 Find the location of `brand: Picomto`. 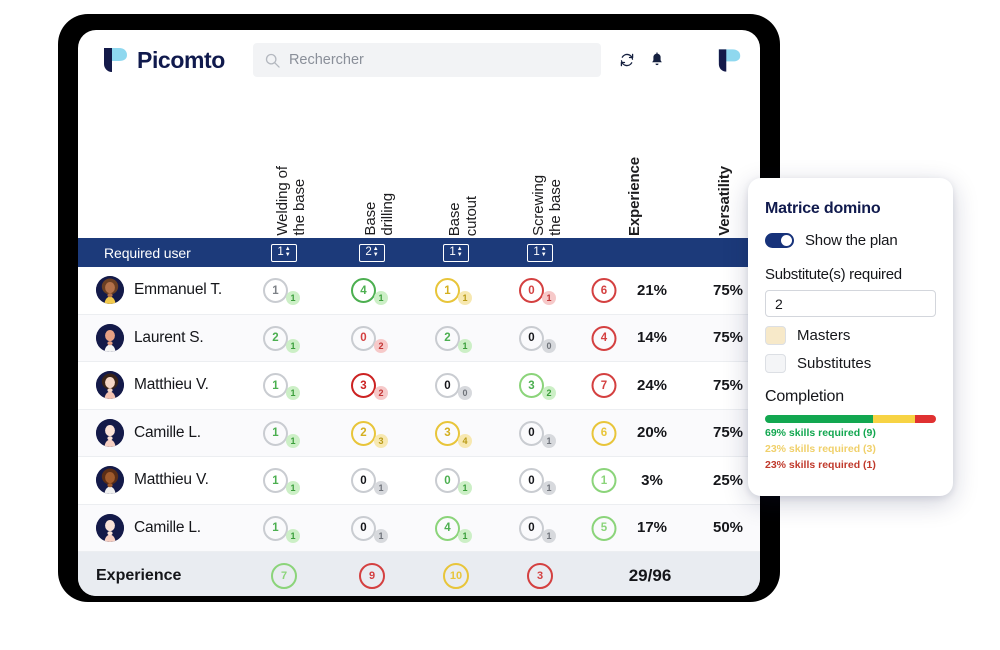

brand: Picomto is located at coordinates (163, 60).